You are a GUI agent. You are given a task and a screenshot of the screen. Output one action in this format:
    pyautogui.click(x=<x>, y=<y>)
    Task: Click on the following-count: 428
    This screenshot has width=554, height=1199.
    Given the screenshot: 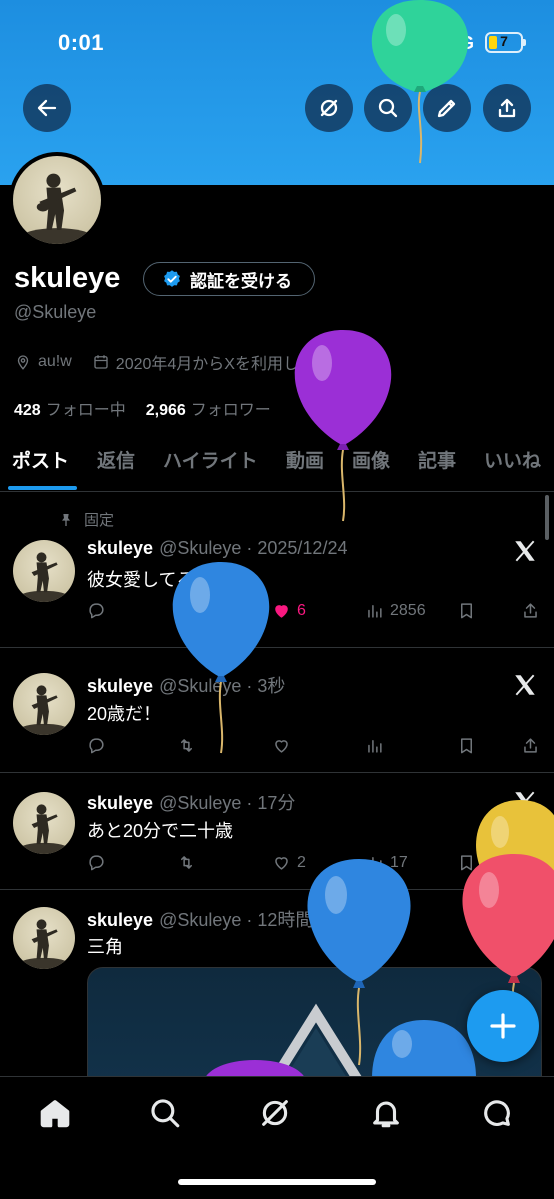 What is the action you would take?
    pyautogui.click(x=27, y=410)
    